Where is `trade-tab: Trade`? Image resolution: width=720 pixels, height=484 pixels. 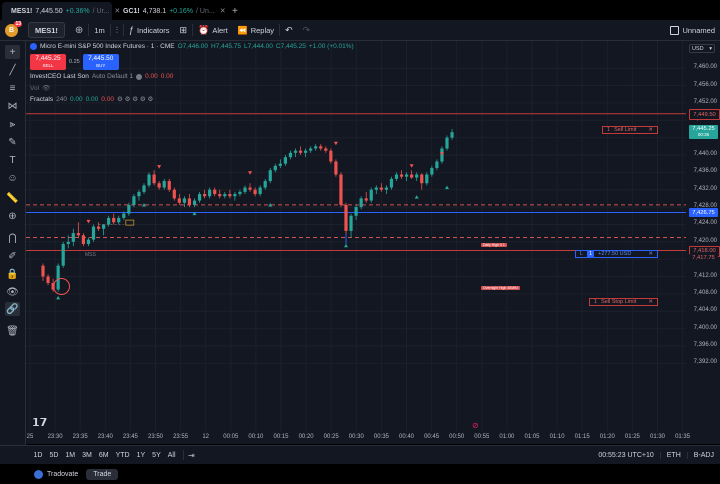 trade-tab: Trade is located at coordinates (102, 474).